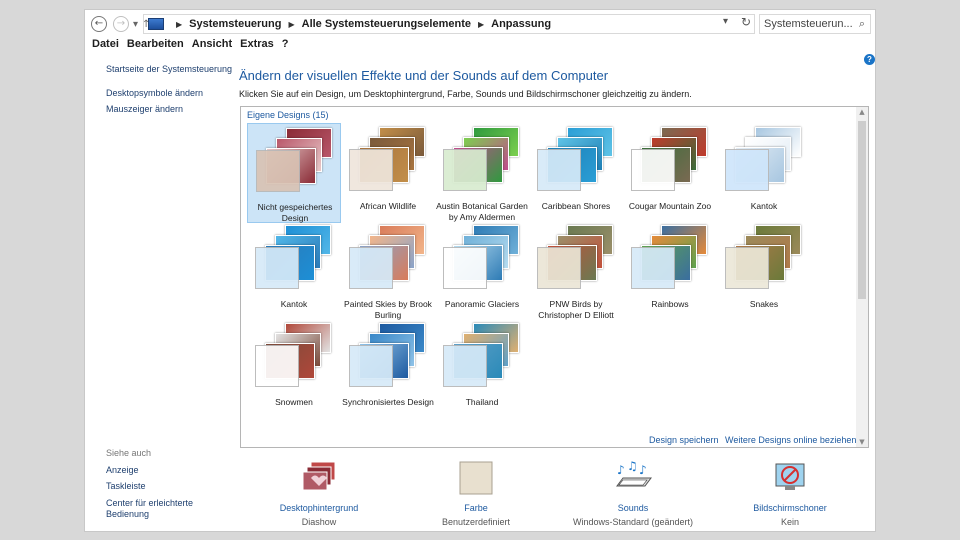 The height and width of the screenshot is (540, 960). What do you see at coordinates (156, 509) in the screenshot?
I see `see-also-ease-of-access: Center für erleichterte Bedienung` at bounding box center [156, 509].